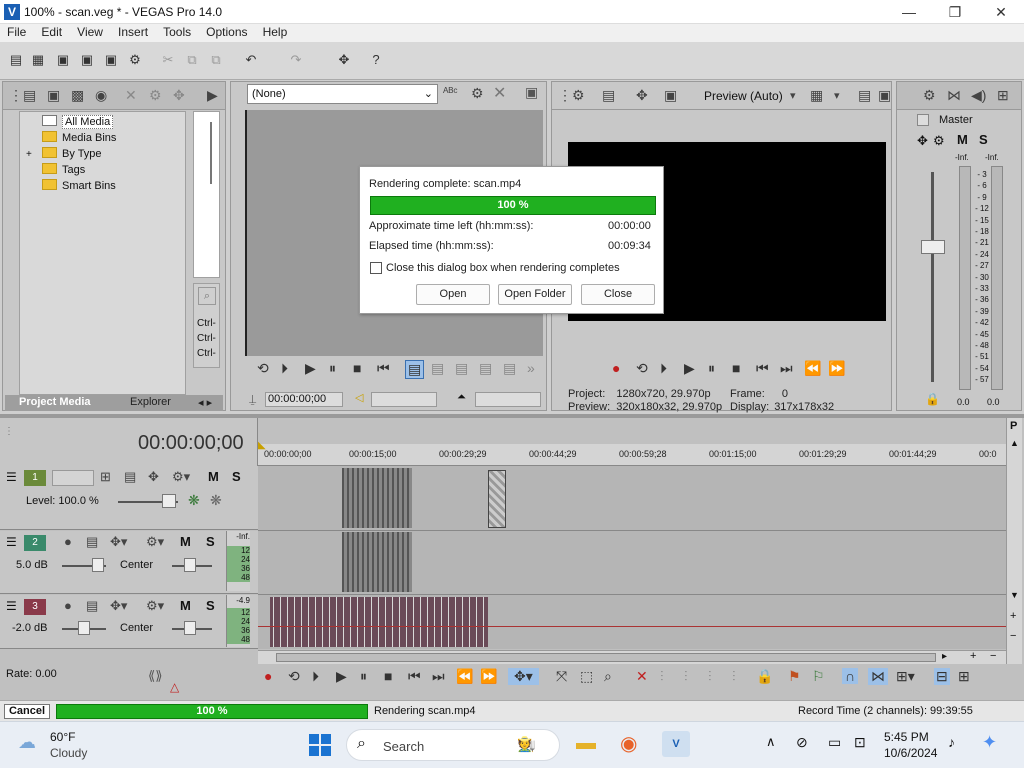 The width and height of the screenshot is (1024, 768). I want to click on video-event, so click(377, 498).